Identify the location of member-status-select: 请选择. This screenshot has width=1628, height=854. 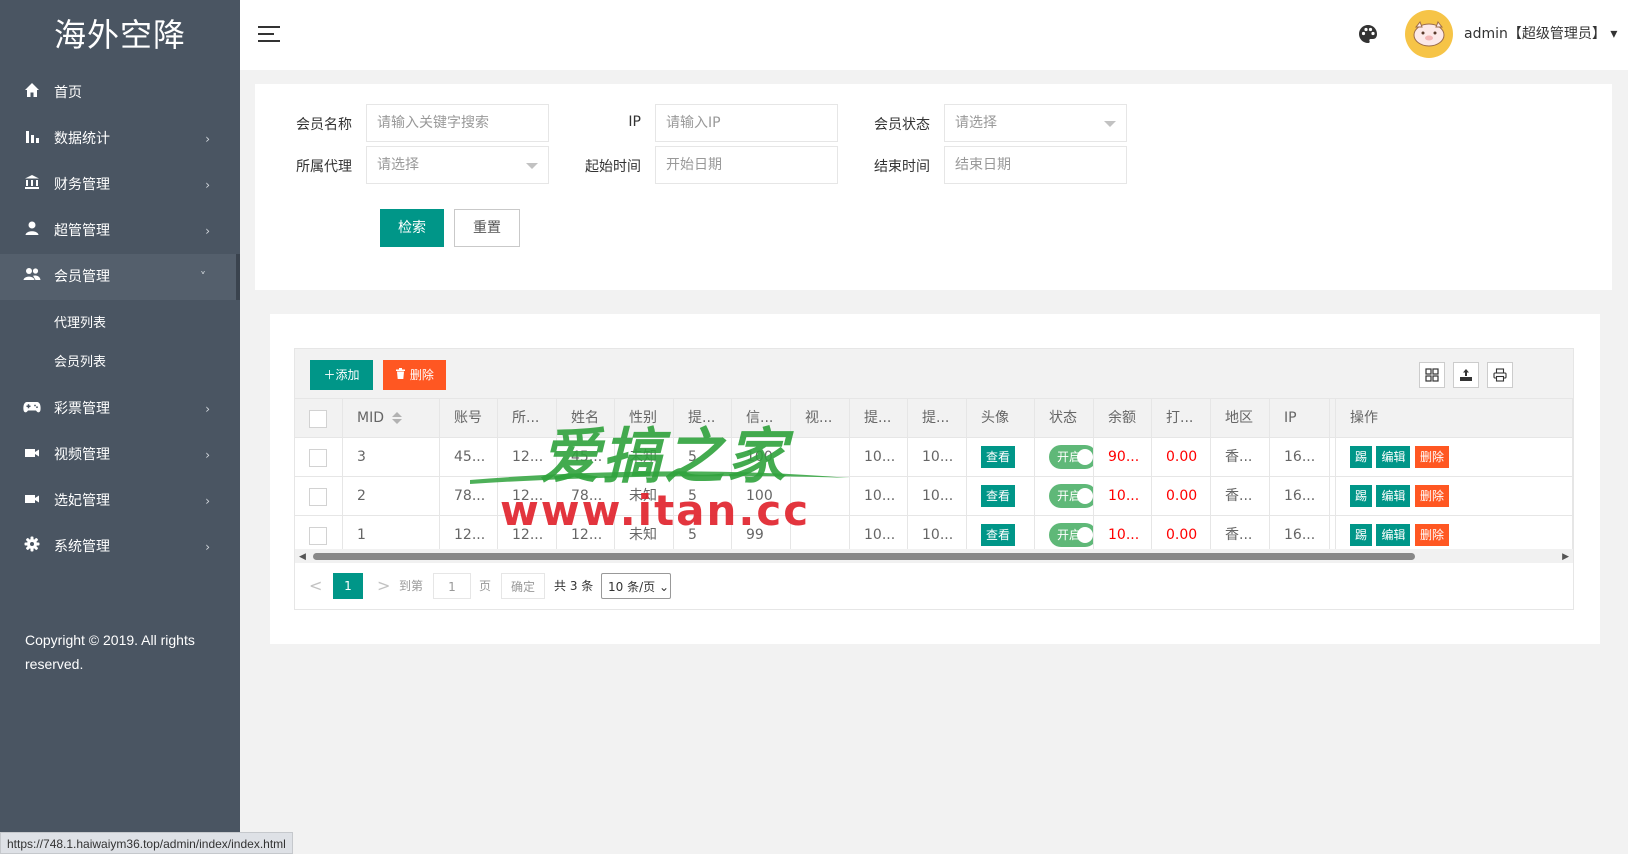
(1035, 123).